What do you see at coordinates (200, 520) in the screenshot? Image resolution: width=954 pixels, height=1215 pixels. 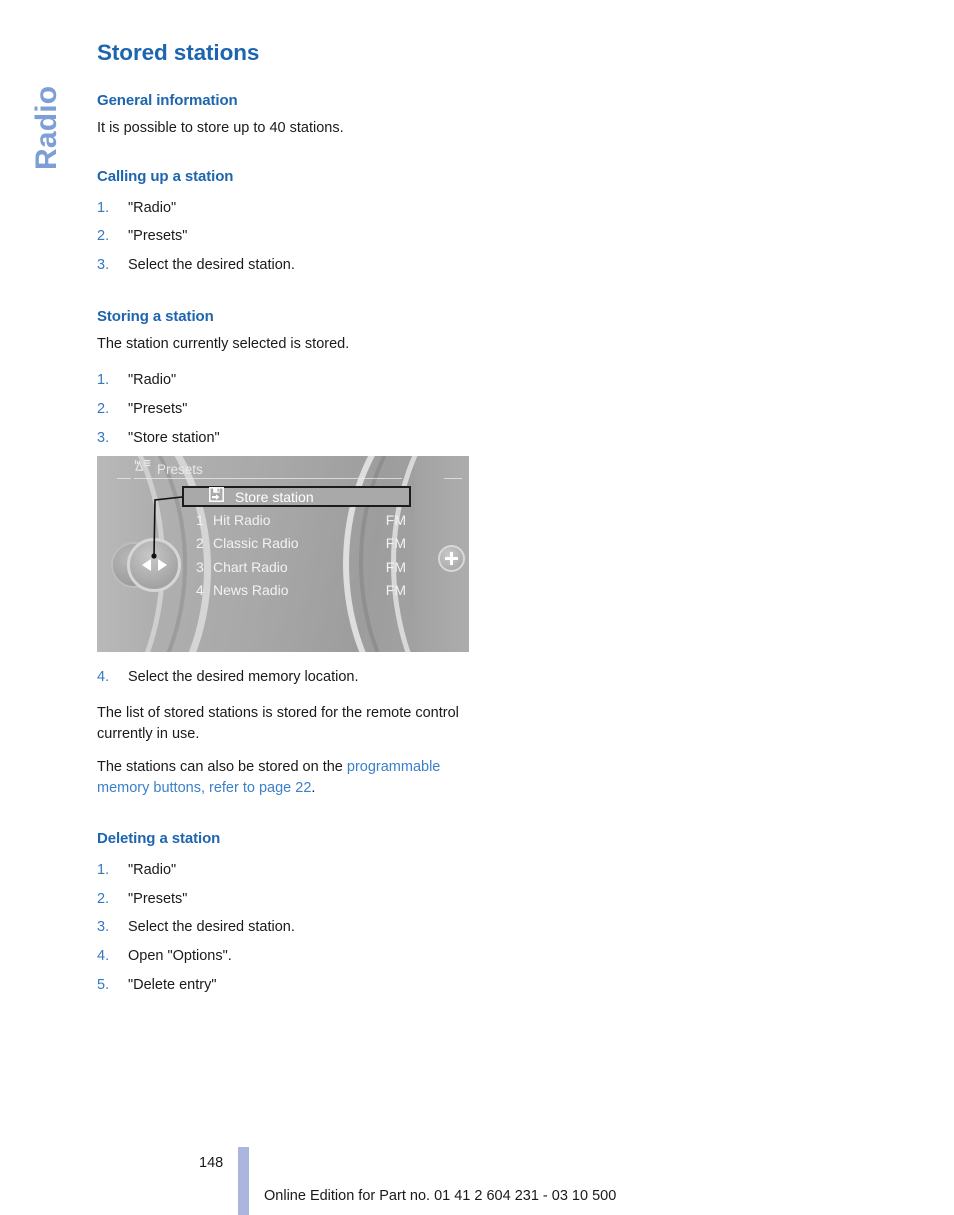 I see `station-index: 1` at bounding box center [200, 520].